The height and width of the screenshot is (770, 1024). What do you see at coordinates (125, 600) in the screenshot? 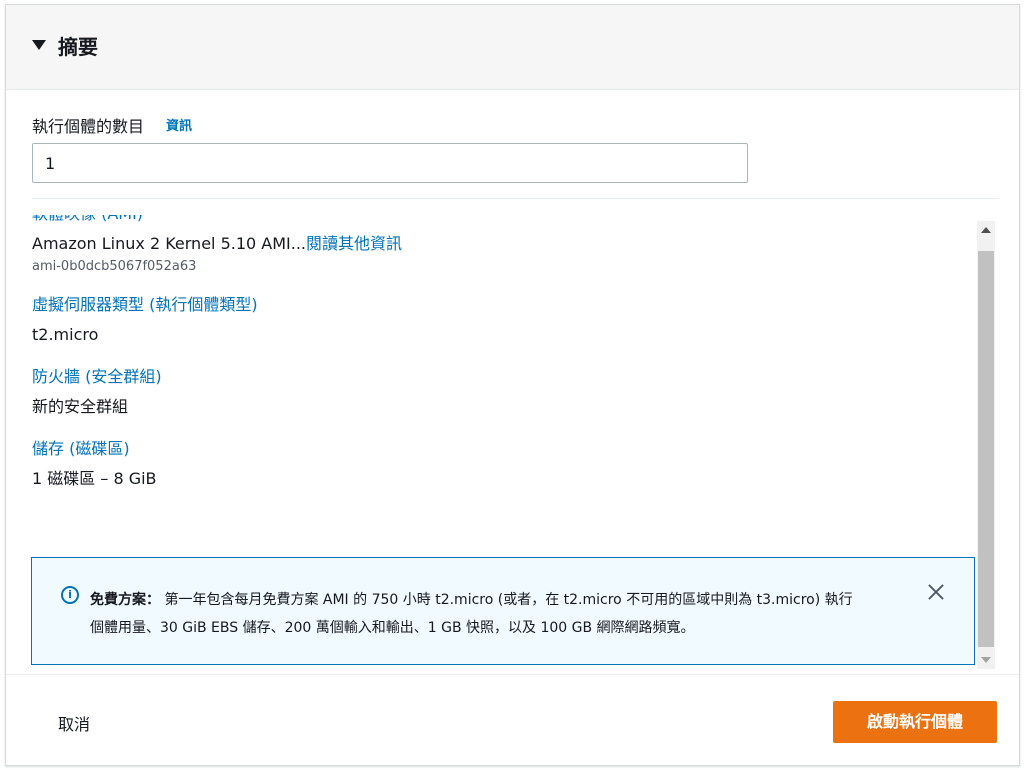
I see `alert-title: 免費方案：` at bounding box center [125, 600].